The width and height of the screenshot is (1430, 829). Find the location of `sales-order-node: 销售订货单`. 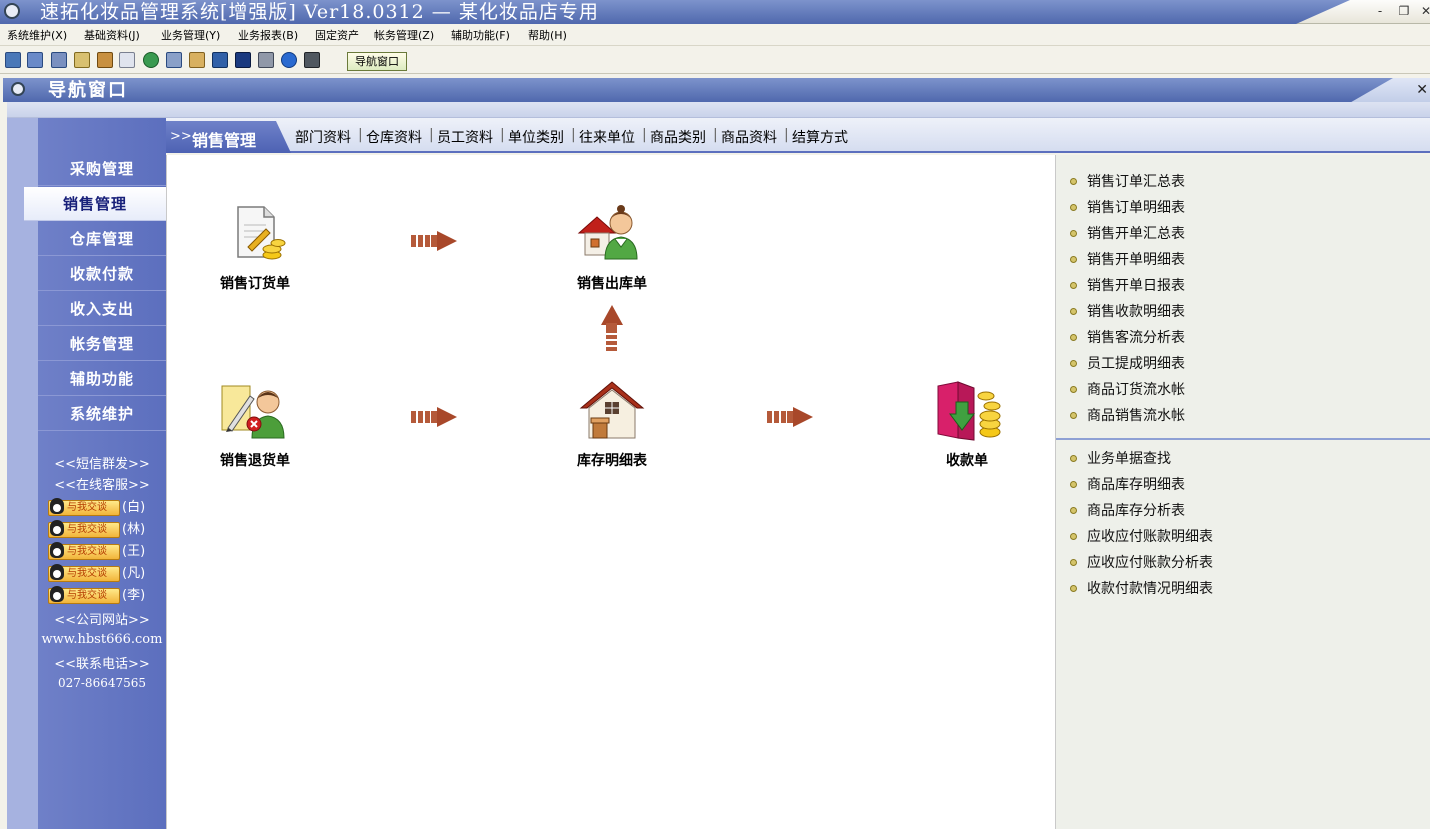

sales-order-node: 销售订货单 is located at coordinates (255, 248).